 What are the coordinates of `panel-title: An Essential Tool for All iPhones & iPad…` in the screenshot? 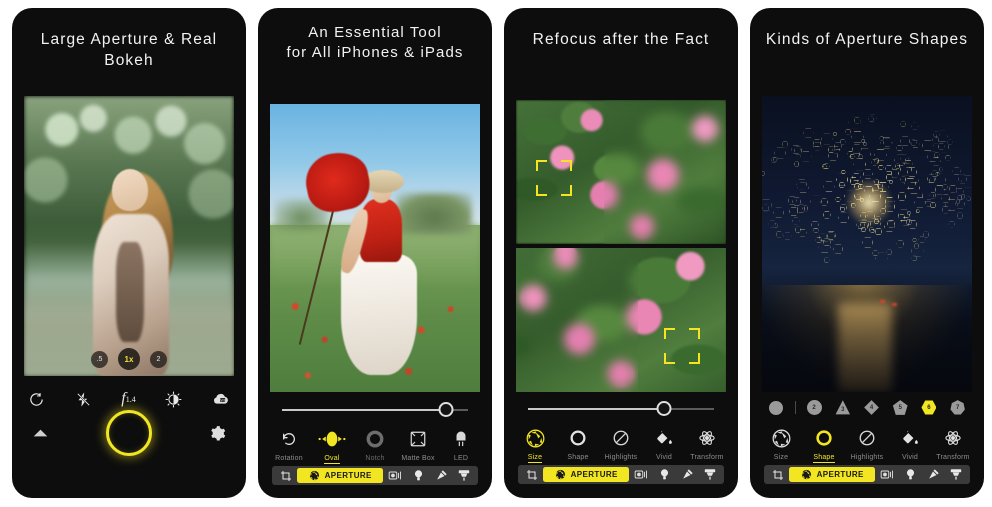 It's located at (375, 43).